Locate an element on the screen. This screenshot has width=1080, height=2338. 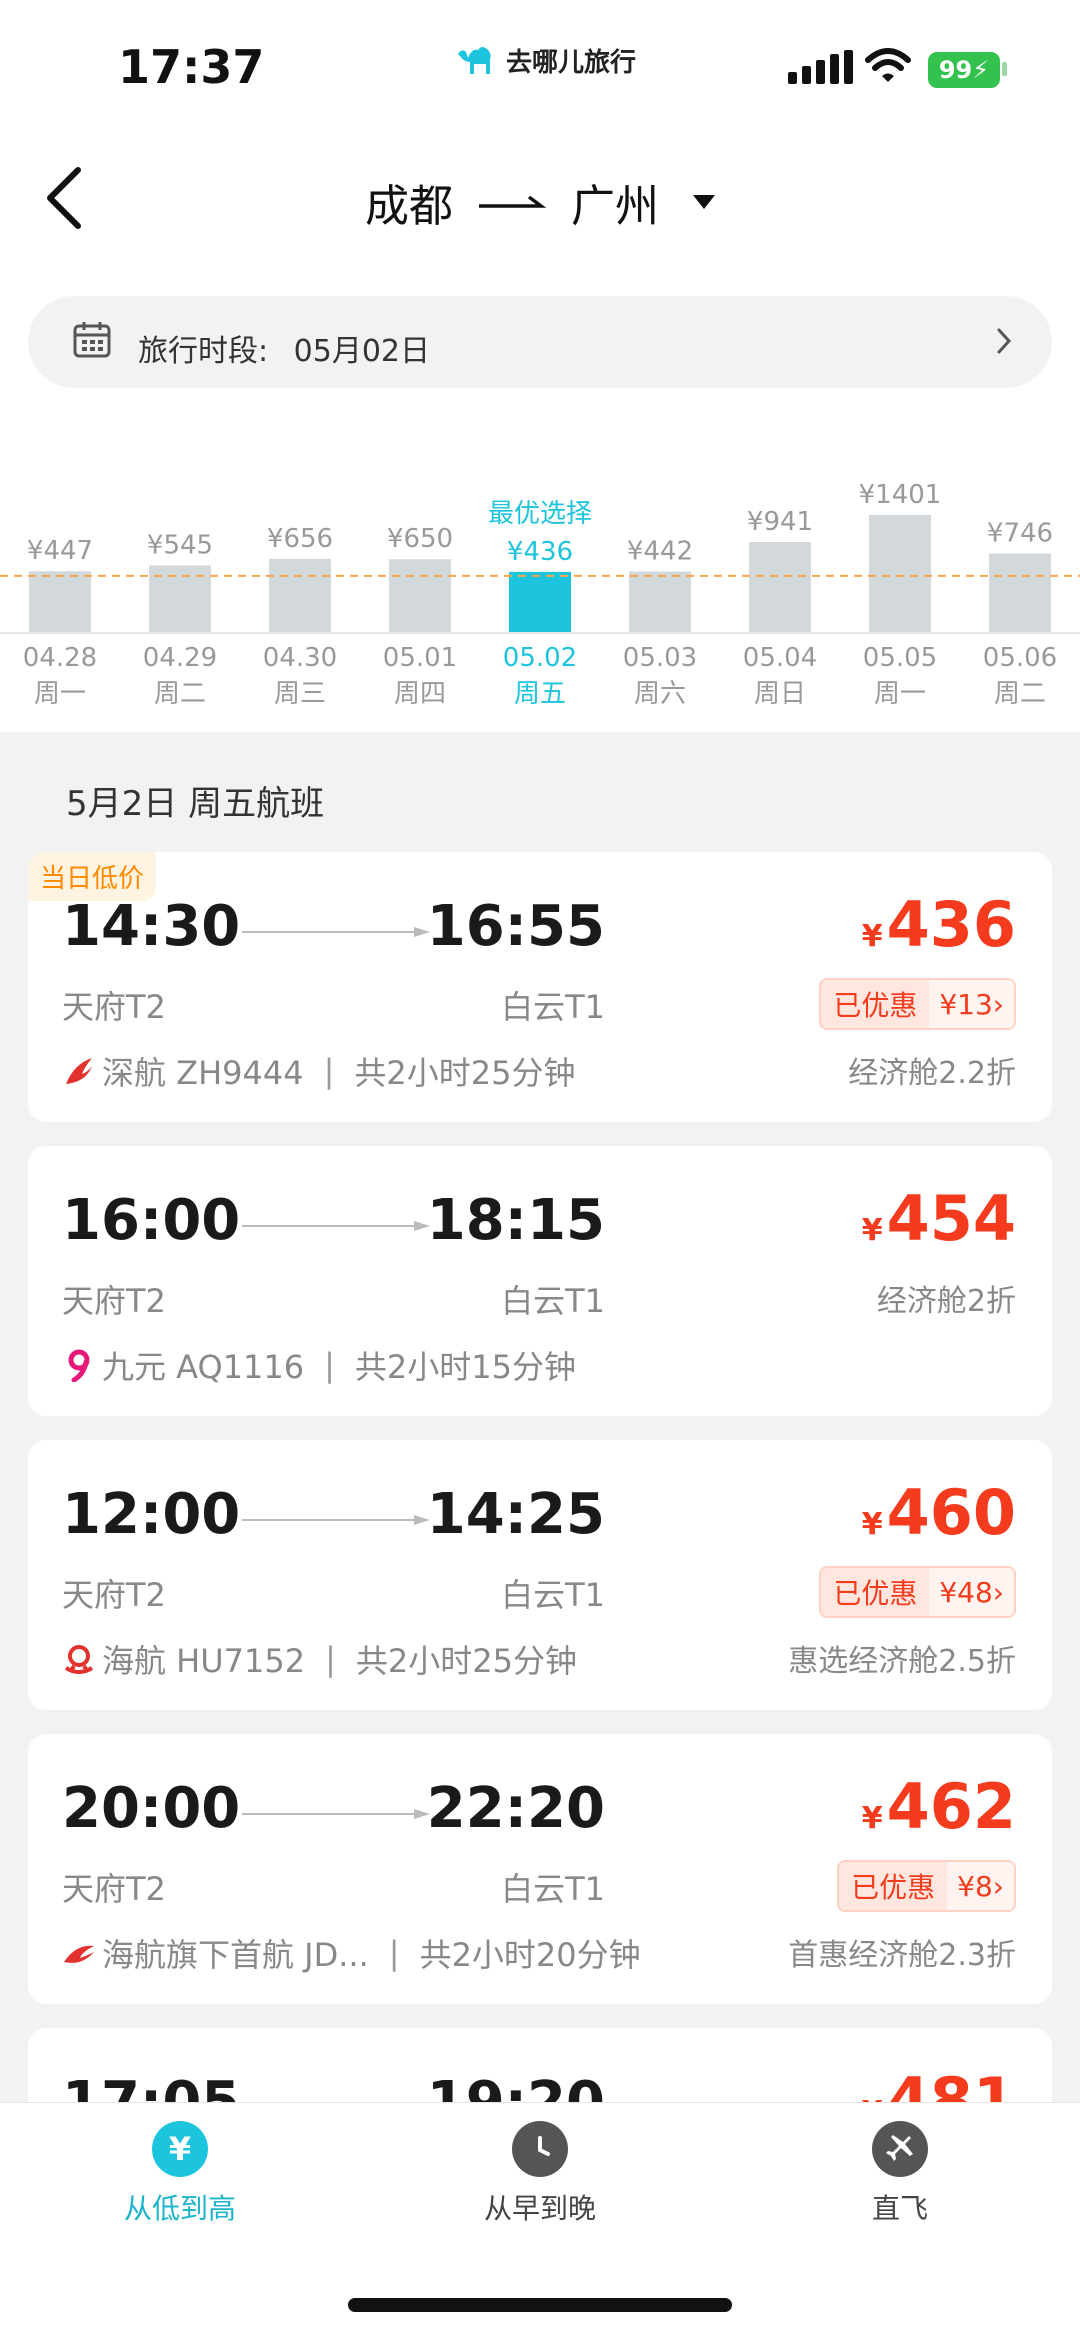
brand-name: 去哪儿旅行 is located at coordinates (571, 62).